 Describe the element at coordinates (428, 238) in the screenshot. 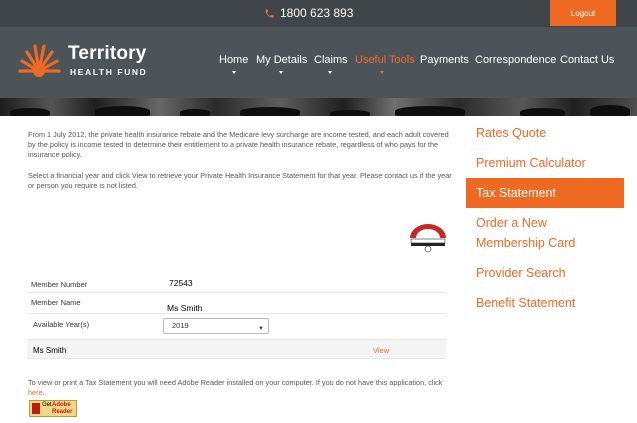

I see `health-fund-seal-icon` at that location.